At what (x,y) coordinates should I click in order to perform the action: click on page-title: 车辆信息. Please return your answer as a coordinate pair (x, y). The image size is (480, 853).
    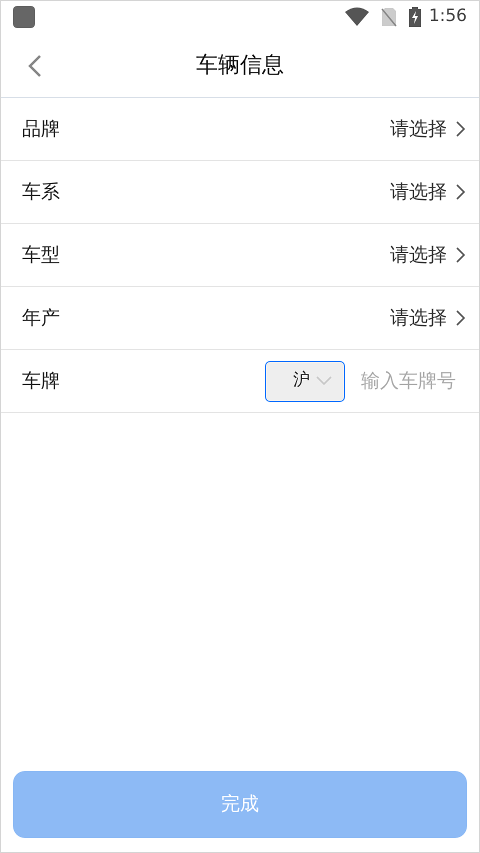
    Looking at the image, I should click on (240, 66).